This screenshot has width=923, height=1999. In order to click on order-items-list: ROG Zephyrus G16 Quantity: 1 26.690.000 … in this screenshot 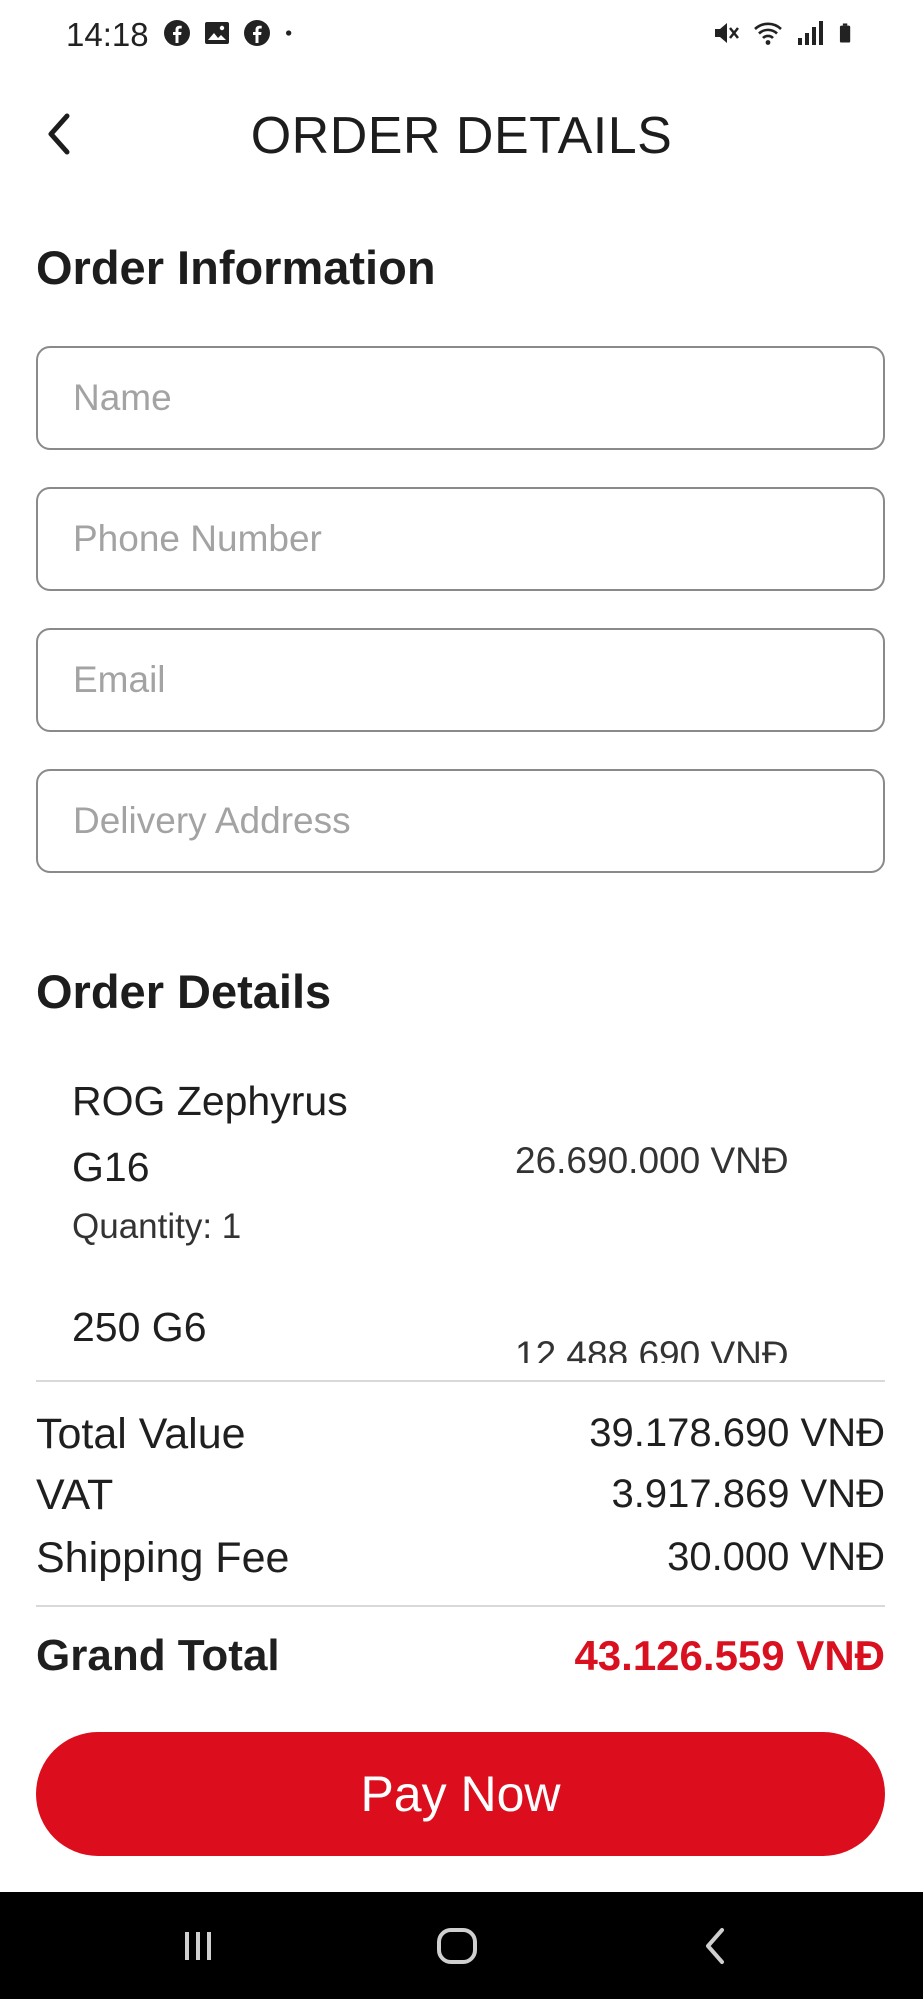, I will do `click(460, 1206)`.